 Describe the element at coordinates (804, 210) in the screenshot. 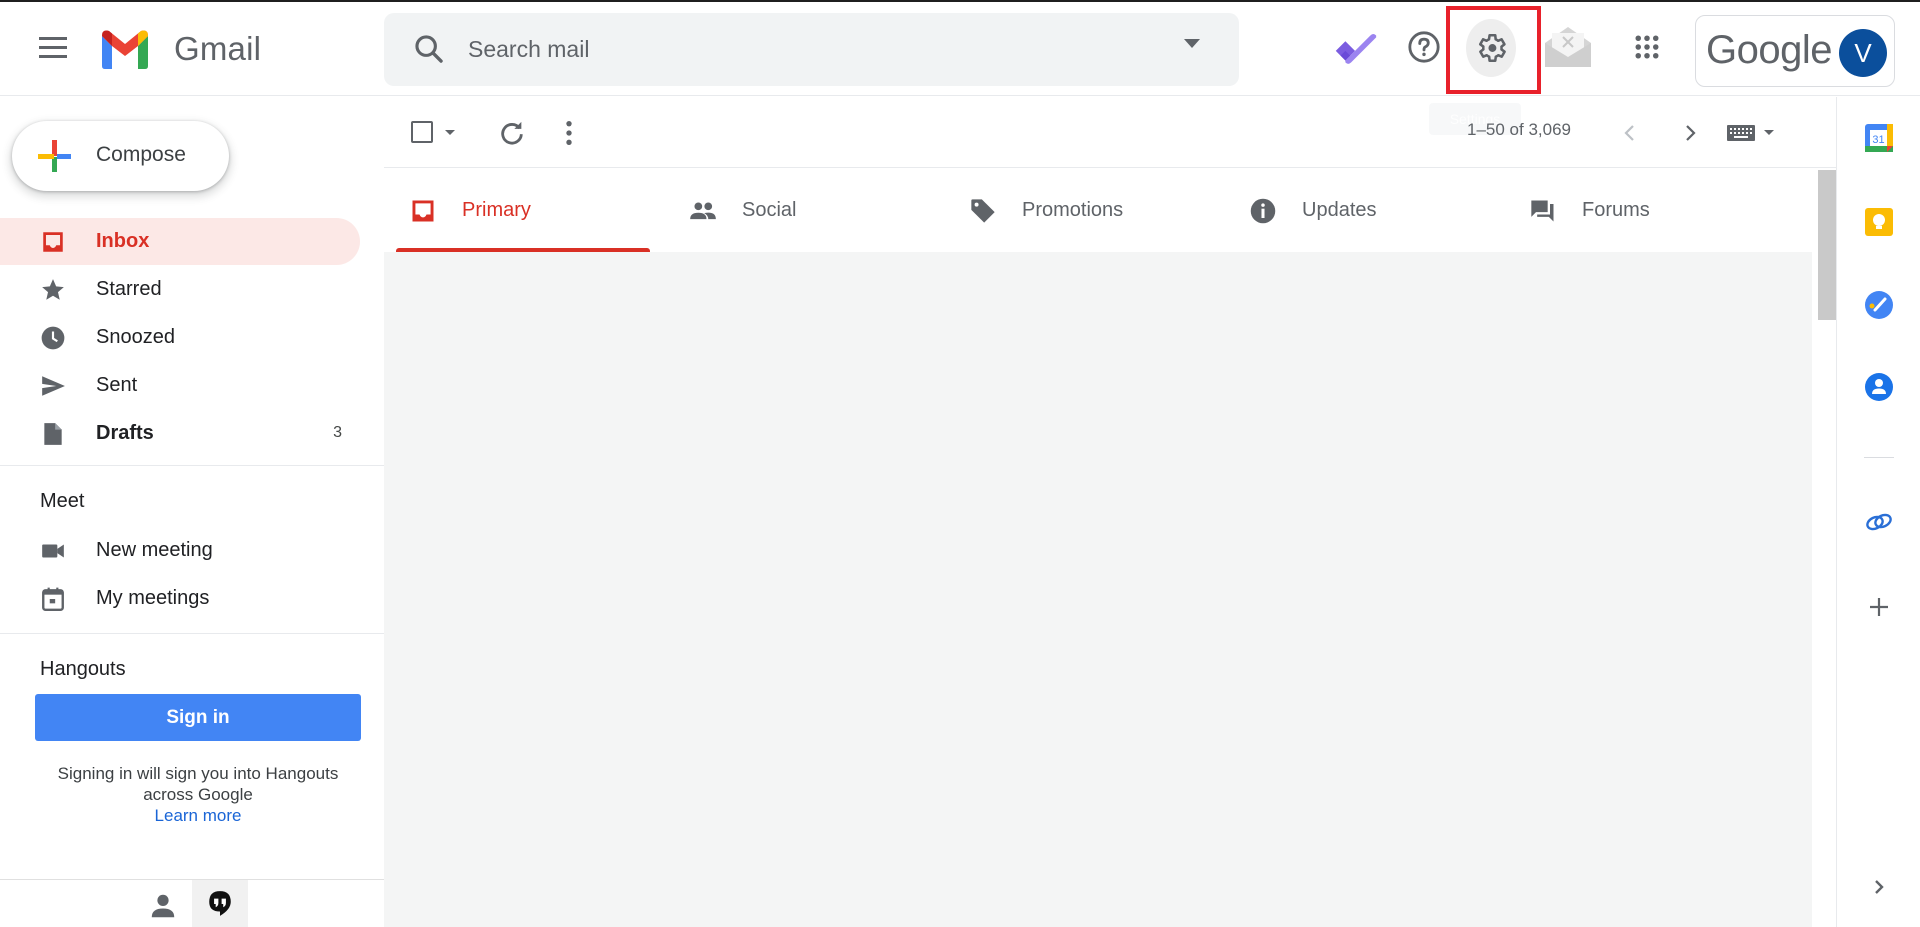

I see `tab-social: Social` at that location.